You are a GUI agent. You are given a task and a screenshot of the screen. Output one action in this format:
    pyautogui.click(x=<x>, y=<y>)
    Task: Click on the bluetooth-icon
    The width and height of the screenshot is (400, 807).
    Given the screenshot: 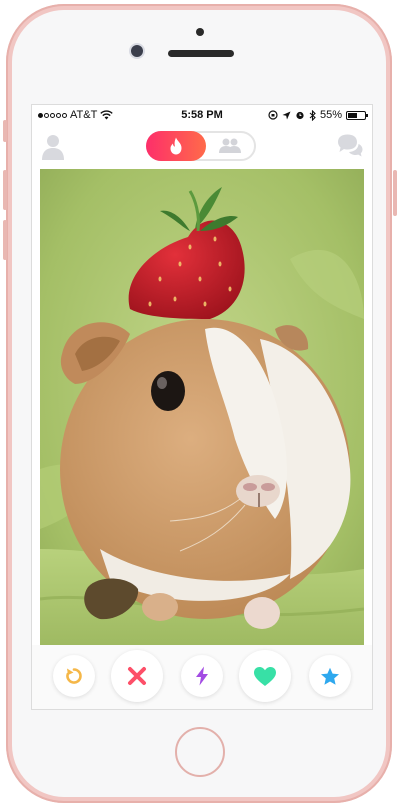 What is the action you would take?
    pyautogui.click(x=312, y=115)
    